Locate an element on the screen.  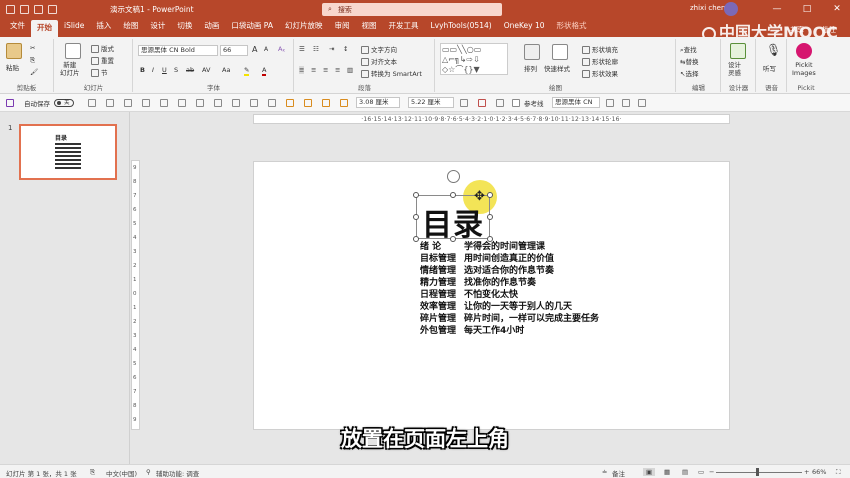
shapes-gallery: ▭▭╲╲○▭ △⌐╗↳⇨⇩ ◇☆⌒{}▼ is located at coordinates (474, 59).